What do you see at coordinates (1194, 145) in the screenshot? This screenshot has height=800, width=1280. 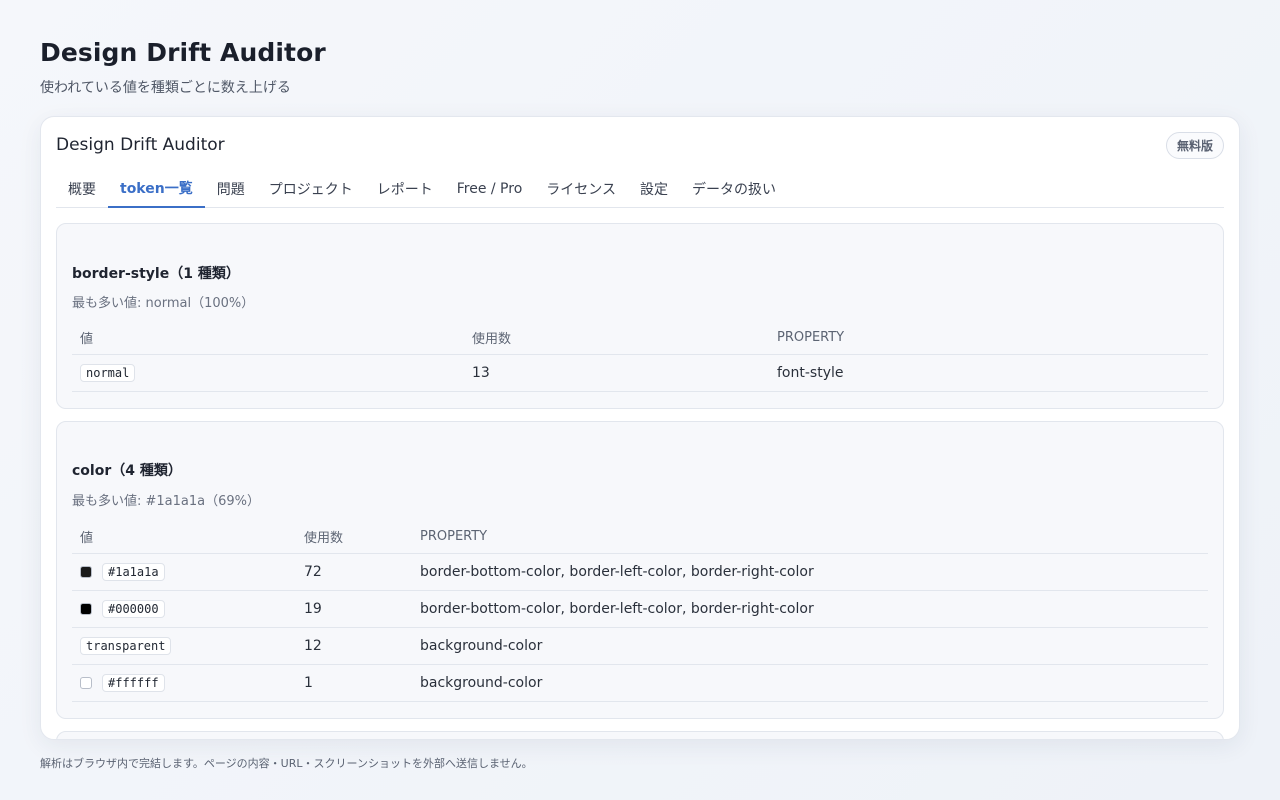 I see `plan-badge: 無料版` at bounding box center [1194, 145].